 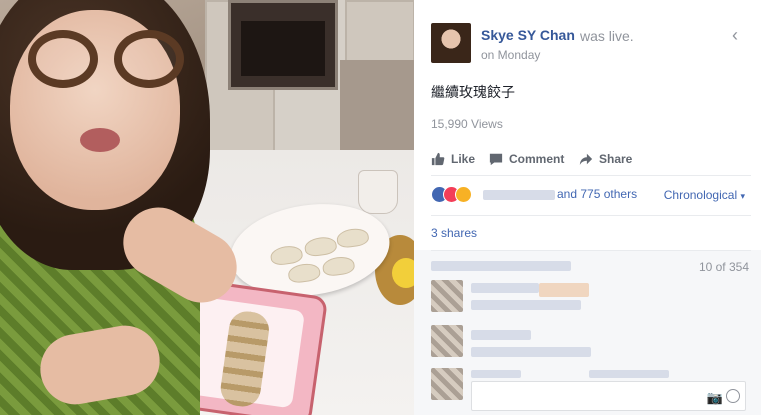 I want to click on reactions-row: and 775 others Chronological ▾, so click(x=591, y=197).